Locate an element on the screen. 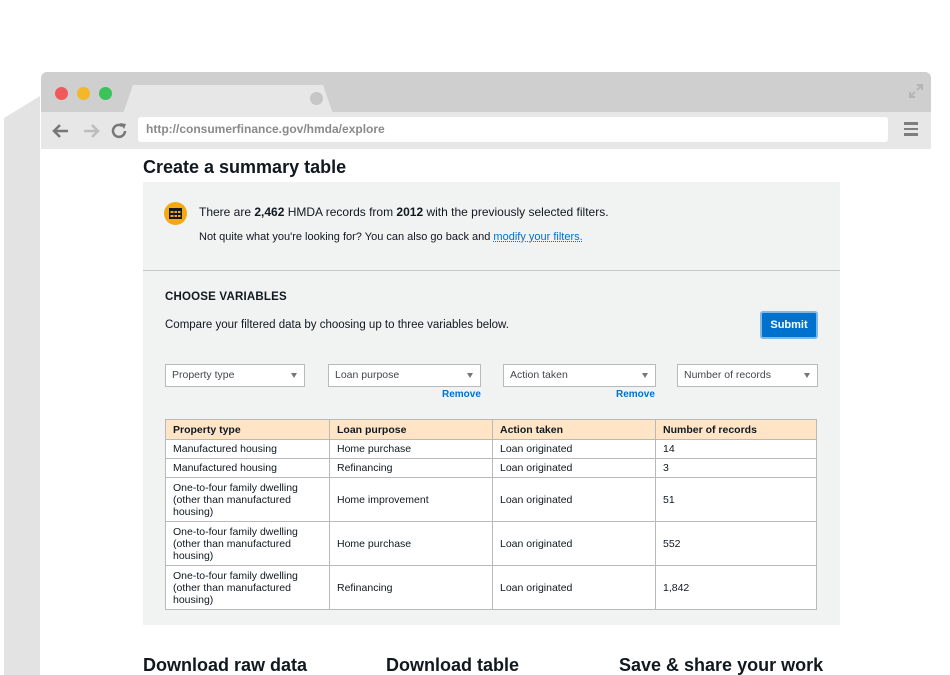 The image size is (950, 675). column-header: Property type is located at coordinates (247, 429).